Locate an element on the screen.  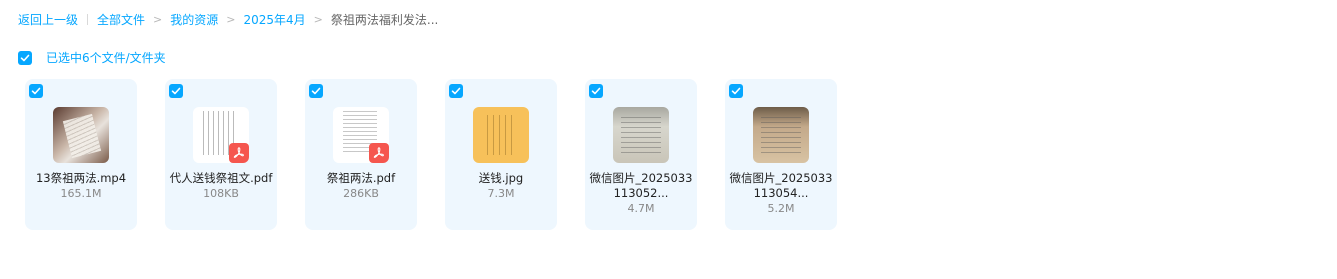
breadcrumb-my-resources: 我的资源 is located at coordinates (194, 19).